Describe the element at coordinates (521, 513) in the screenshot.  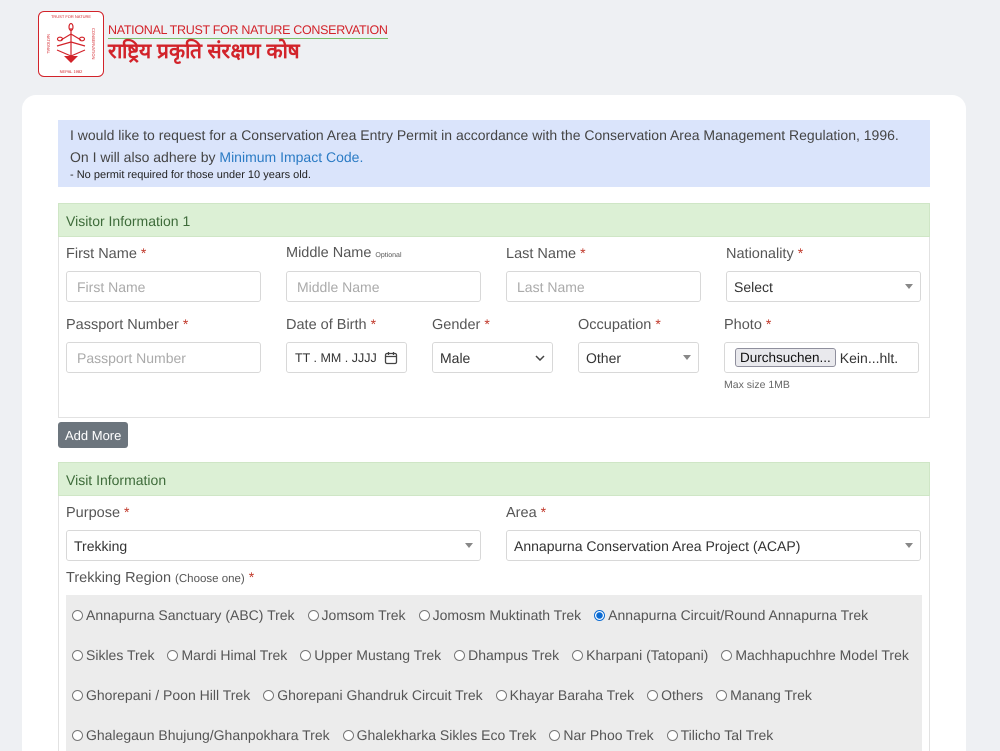
I see `field-label: Area` at that location.